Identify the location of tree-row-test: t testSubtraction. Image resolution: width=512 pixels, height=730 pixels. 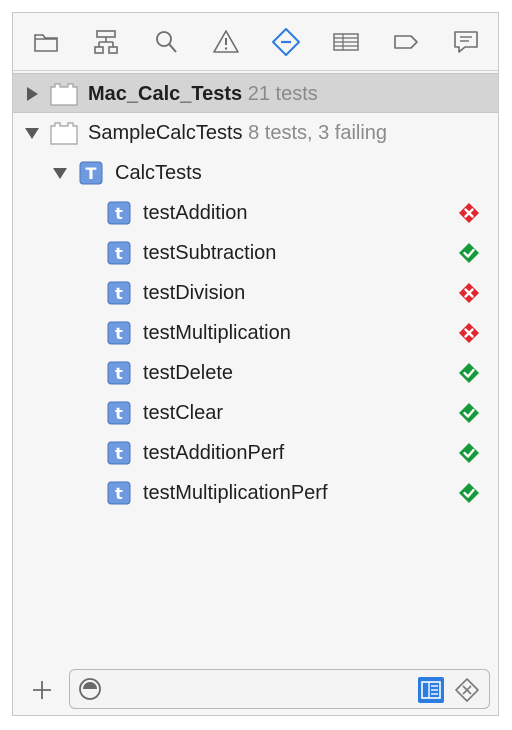
(255, 253).